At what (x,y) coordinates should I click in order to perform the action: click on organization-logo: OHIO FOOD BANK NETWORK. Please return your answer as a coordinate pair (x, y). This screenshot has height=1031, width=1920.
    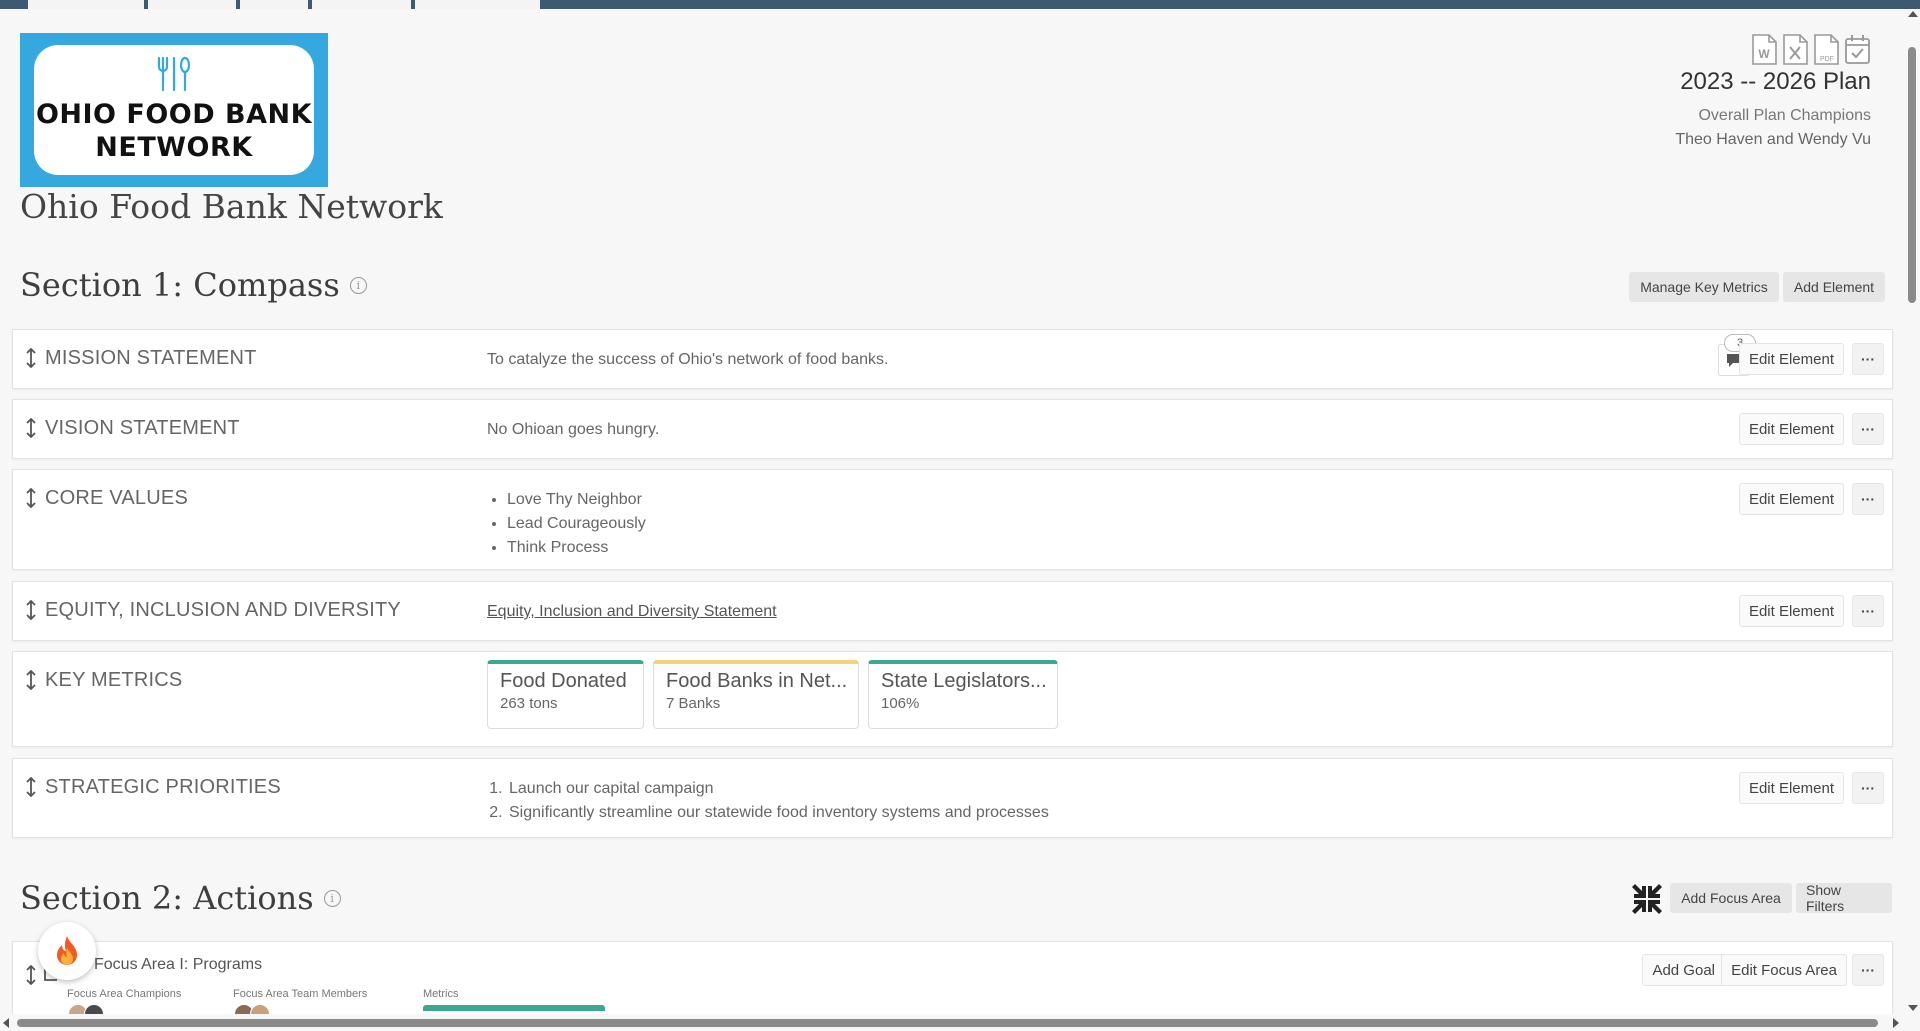
    Looking at the image, I should click on (174, 110).